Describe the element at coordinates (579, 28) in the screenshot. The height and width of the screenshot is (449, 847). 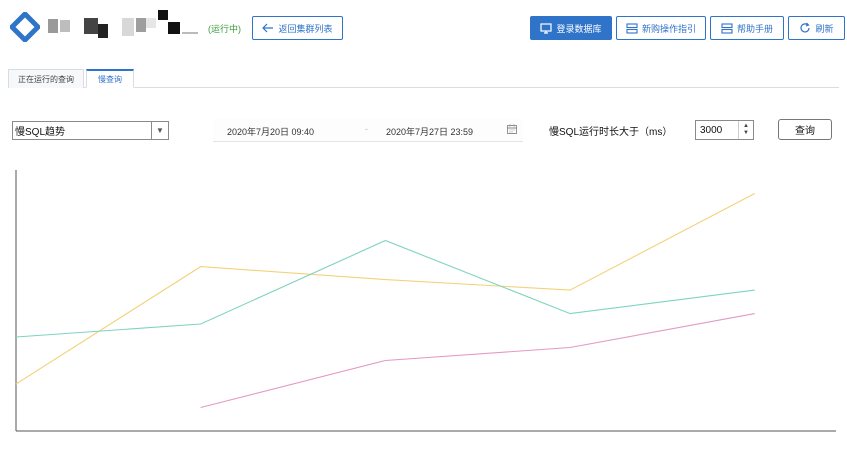
I see `login-database-label: 登录数据库` at that location.